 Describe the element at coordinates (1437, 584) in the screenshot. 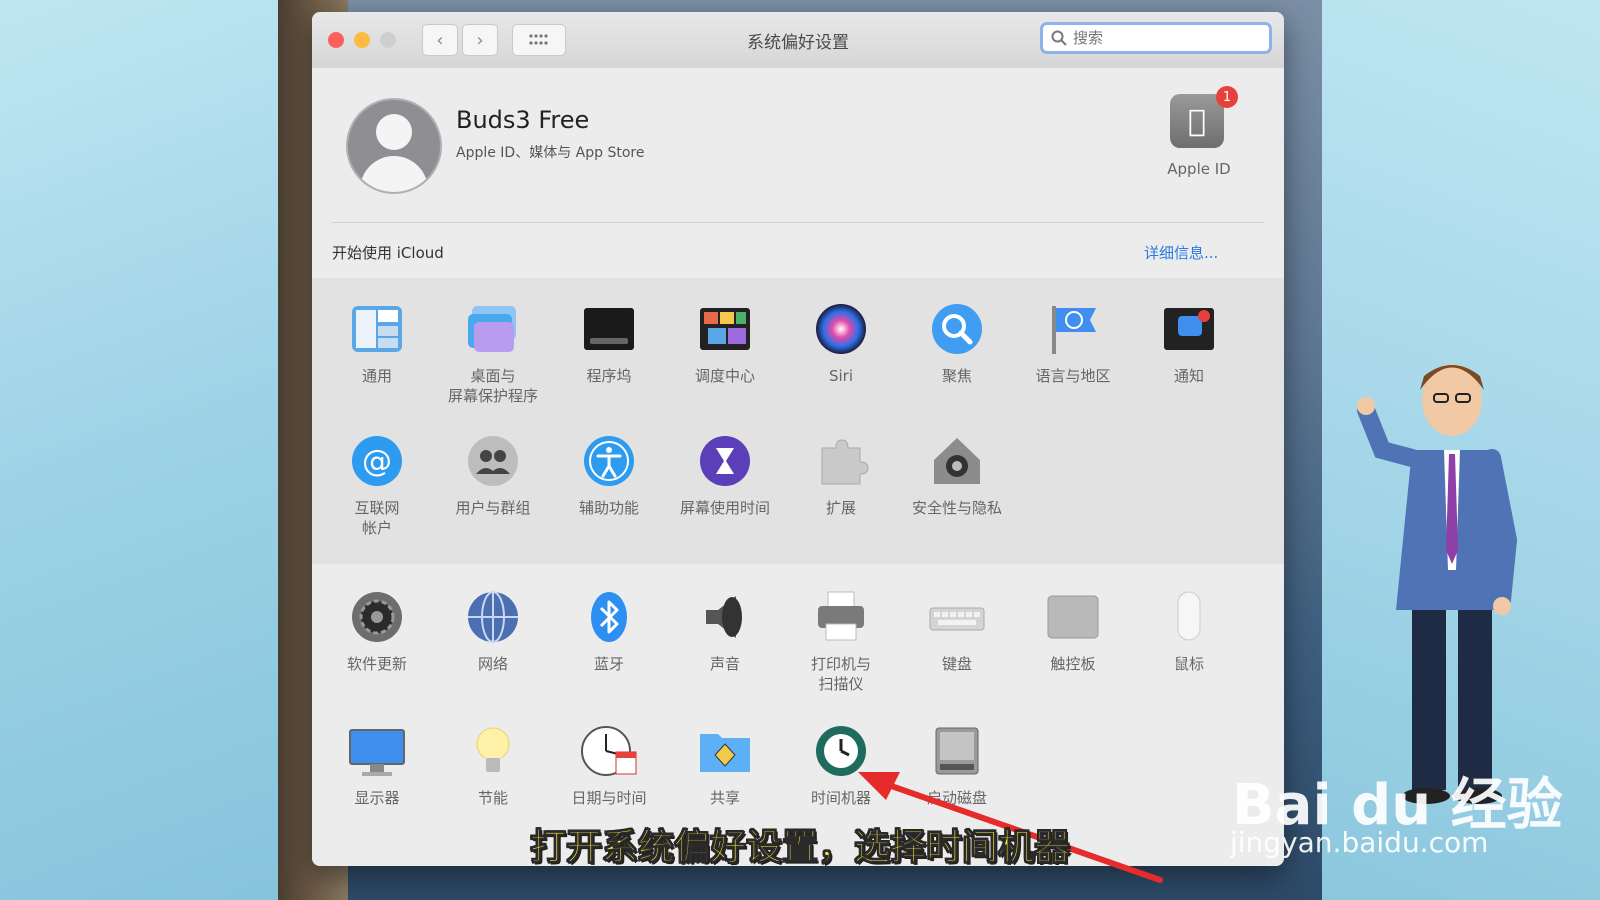

I see `presenter-illustration` at that location.